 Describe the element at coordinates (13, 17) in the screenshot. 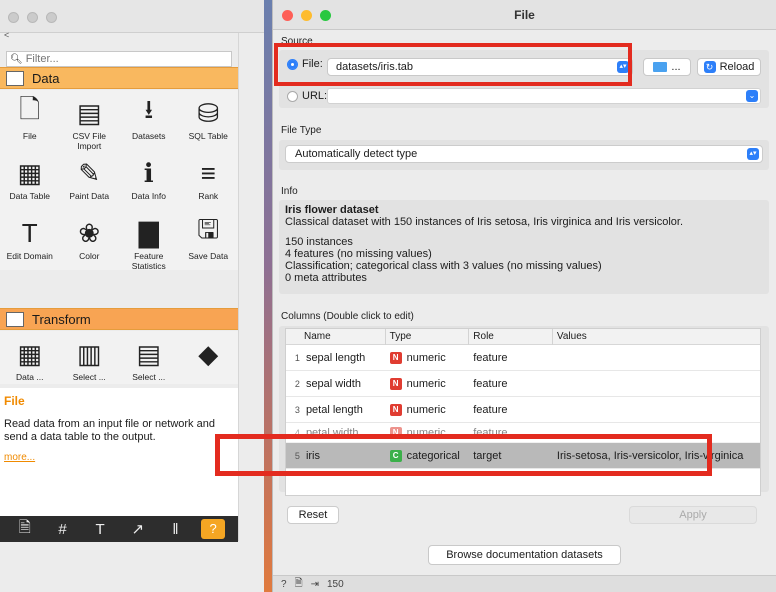

I see `close-dot-icon` at that location.